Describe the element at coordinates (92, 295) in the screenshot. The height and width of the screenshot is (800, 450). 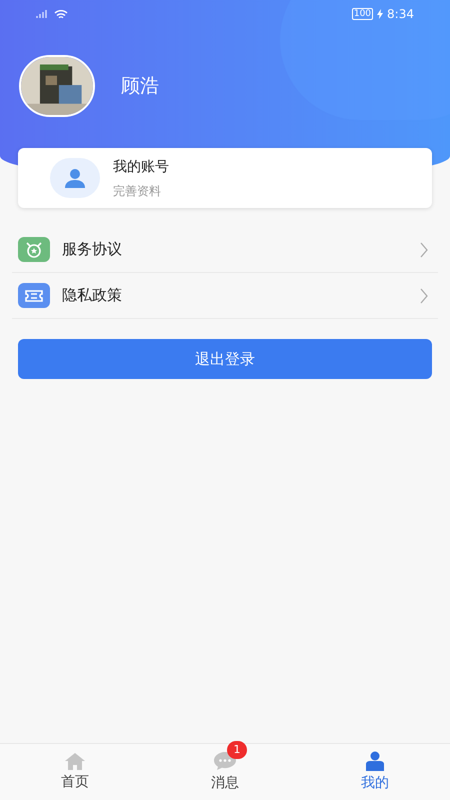
I see `menu-label: 隐私政策` at that location.